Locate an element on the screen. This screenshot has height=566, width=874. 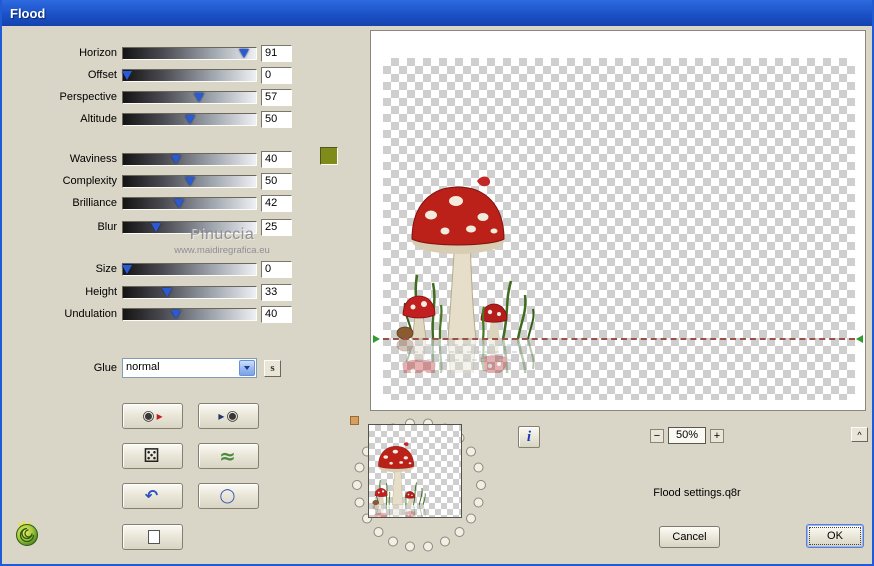
perspective-slider is located at coordinates (189, 97).